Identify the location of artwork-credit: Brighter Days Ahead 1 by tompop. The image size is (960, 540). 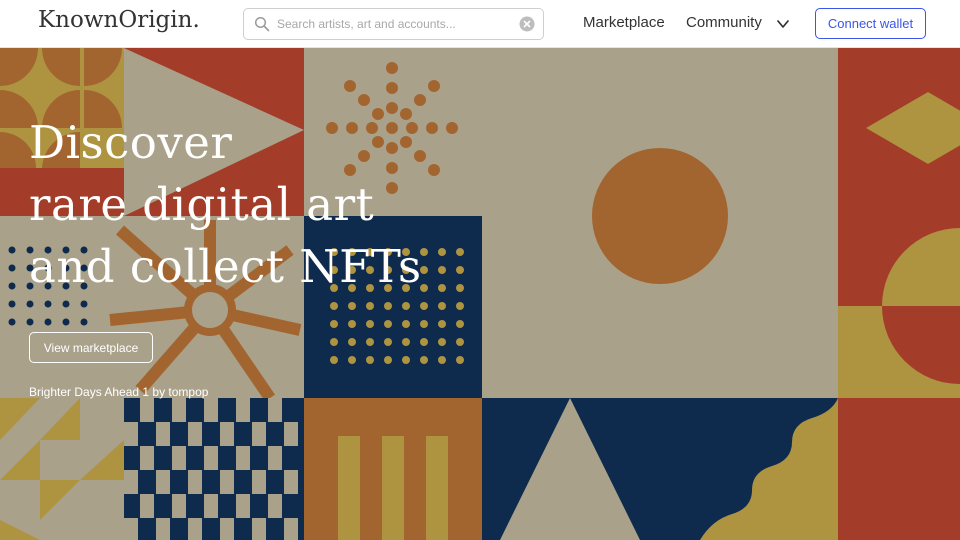
(118, 392).